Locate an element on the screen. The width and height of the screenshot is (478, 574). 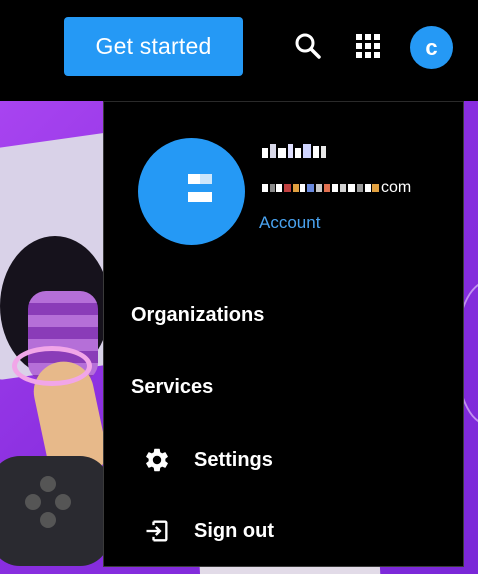
search-icon is located at coordinates (308, 46).